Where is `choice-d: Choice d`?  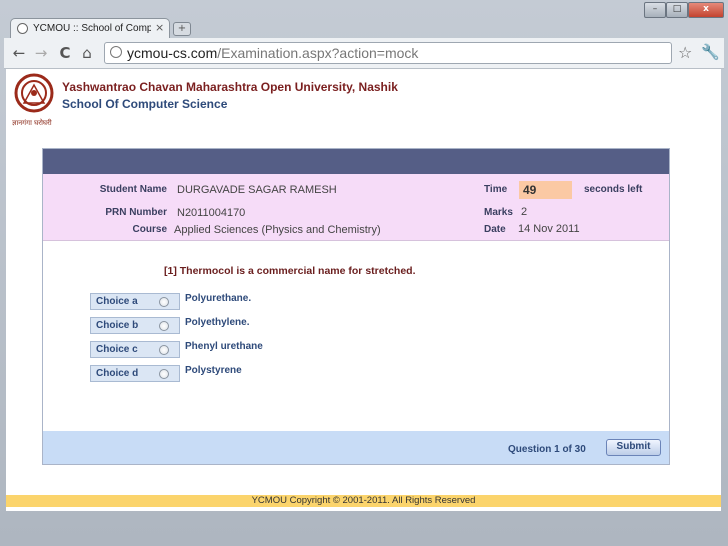 choice-d: Choice d is located at coordinates (135, 373).